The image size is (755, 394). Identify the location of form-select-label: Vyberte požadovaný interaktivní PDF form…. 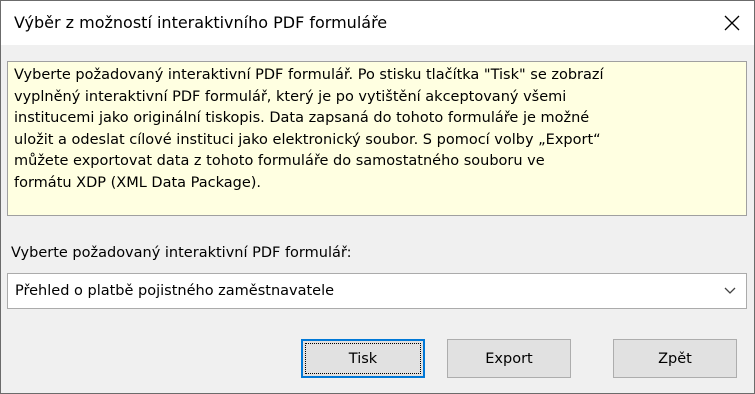
(181, 253).